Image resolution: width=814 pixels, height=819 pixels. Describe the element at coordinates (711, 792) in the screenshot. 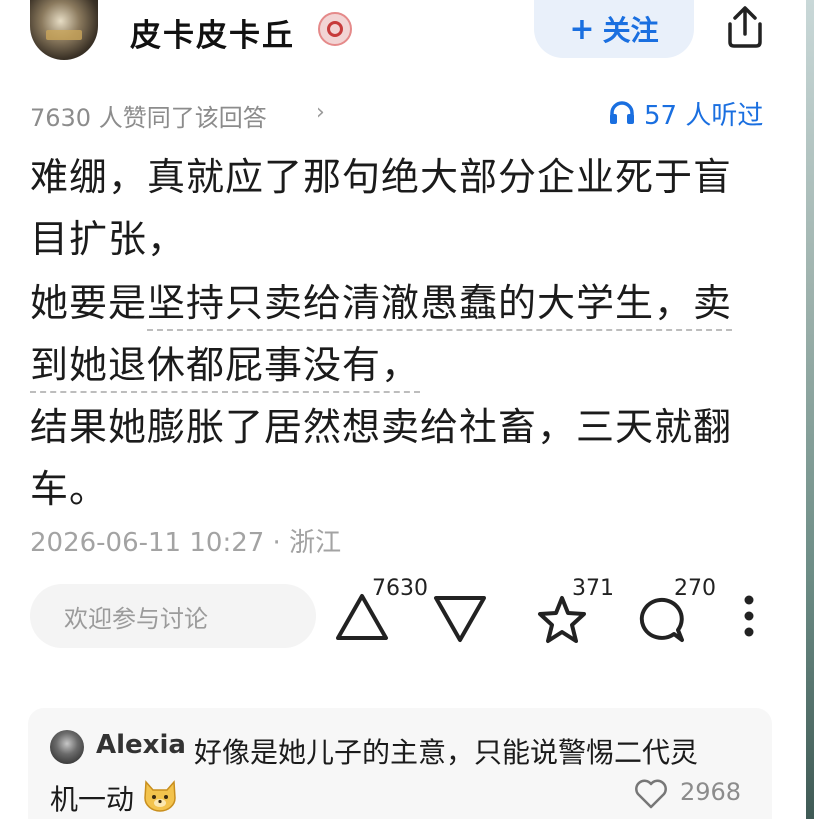

I see `reply-like-count: 2968` at that location.